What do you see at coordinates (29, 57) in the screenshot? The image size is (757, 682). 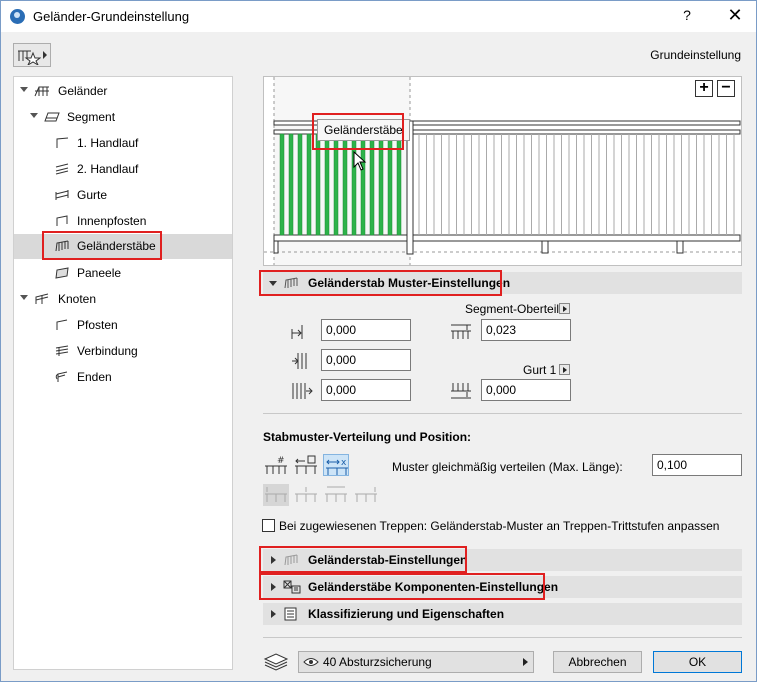 I see `favorites-star-icon` at bounding box center [29, 57].